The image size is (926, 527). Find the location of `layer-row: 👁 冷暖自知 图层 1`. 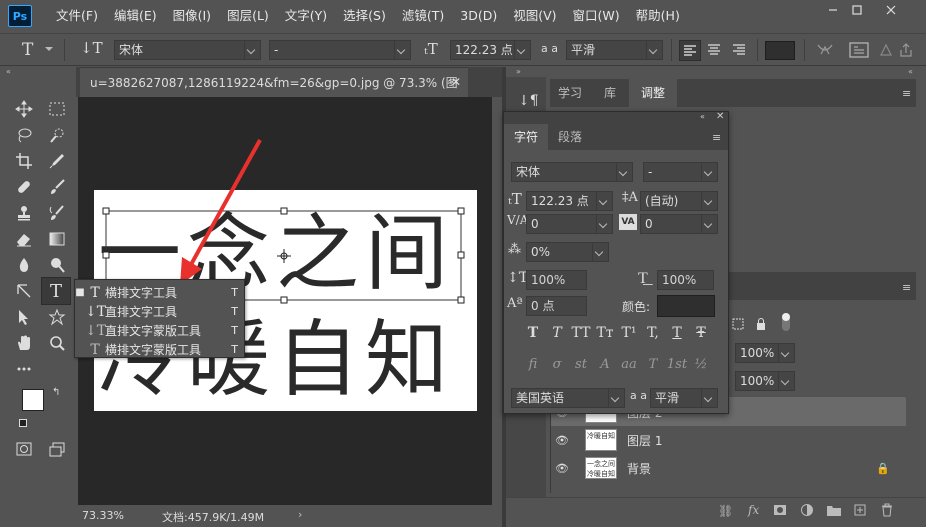

layer-row: 👁 冷暖自知 图层 1 is located at coordinates (728, 440).